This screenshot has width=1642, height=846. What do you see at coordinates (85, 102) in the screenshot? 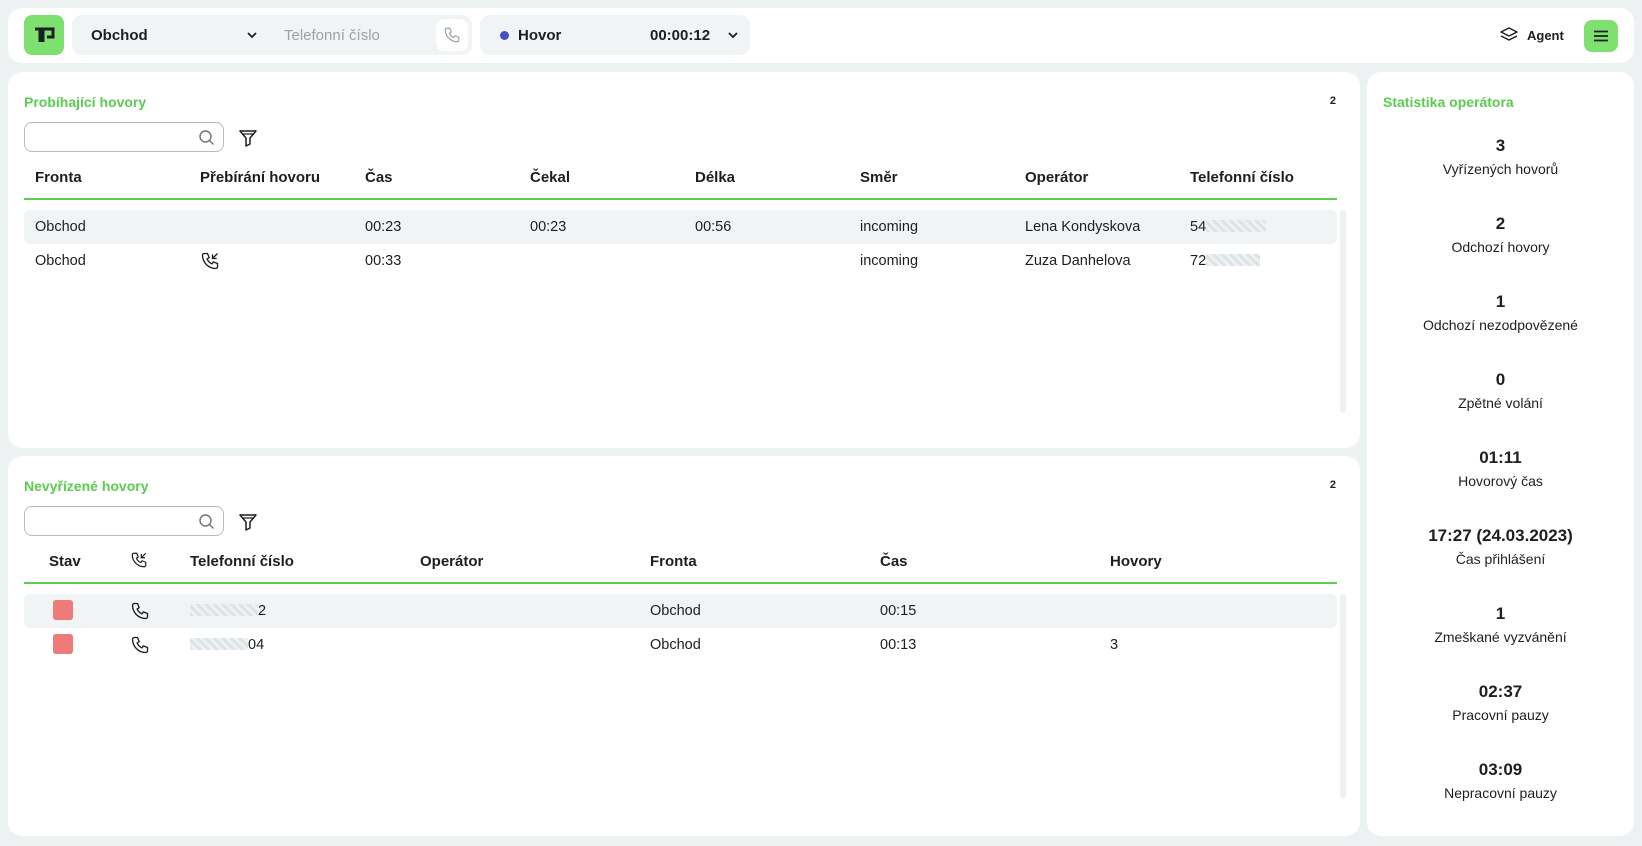
I see `panel-title: Probíhající hovory` at bounding box center [85, 102].